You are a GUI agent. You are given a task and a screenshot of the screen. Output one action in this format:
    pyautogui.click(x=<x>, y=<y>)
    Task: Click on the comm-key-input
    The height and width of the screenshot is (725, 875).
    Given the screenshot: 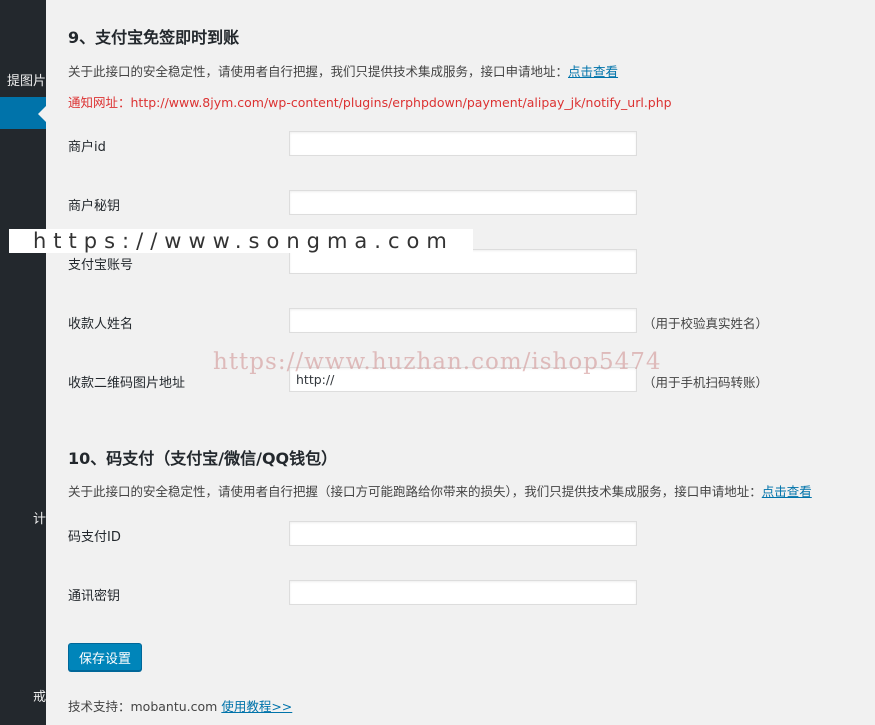 What is the action you would take?
    pyautogui.click(x=463, y=592)
    